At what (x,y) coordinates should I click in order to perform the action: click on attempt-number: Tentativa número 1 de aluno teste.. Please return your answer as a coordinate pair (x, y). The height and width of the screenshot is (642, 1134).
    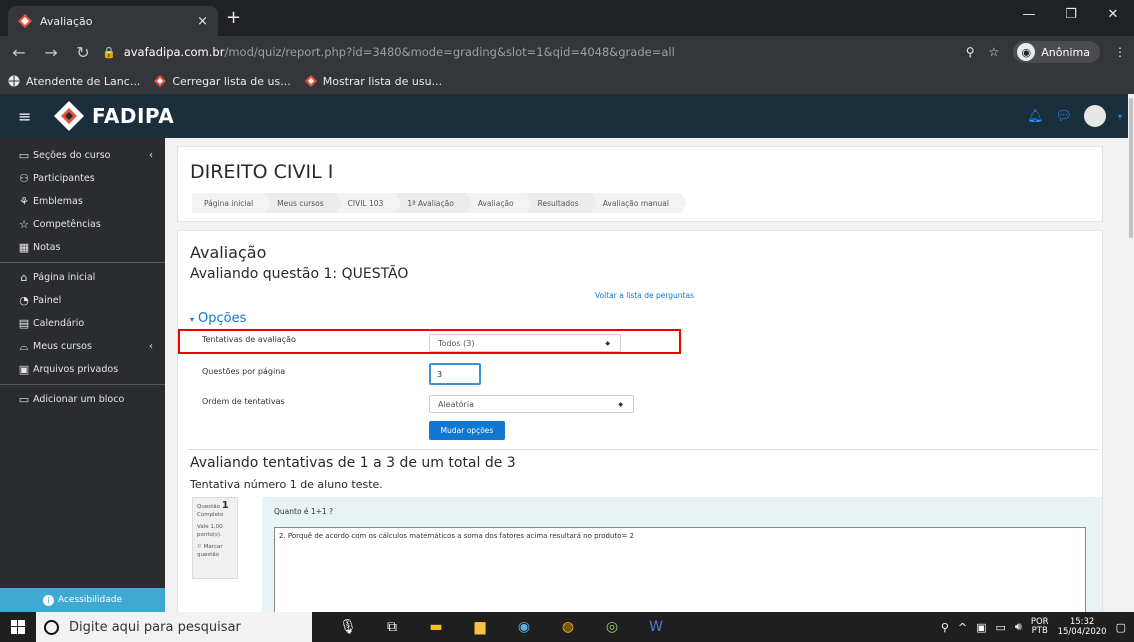
    Looking at the image, I should click on (286, 484).